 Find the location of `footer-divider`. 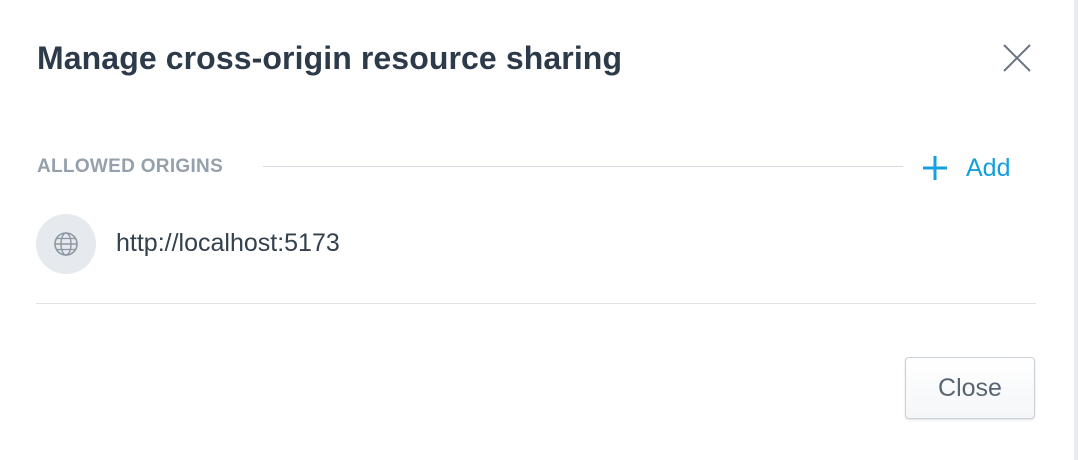

footer-divider is located at coordinates (536, 303).